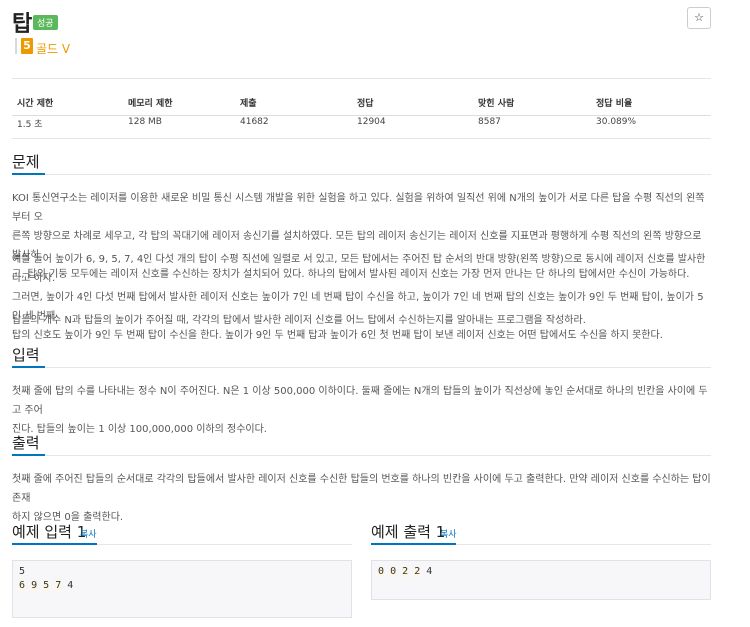 This screenshot has height=627, width=750. What do you see at coordinates (22, 24) in the screenshot?
I see `problem-title: 탑` at bounding box center [22, 24].